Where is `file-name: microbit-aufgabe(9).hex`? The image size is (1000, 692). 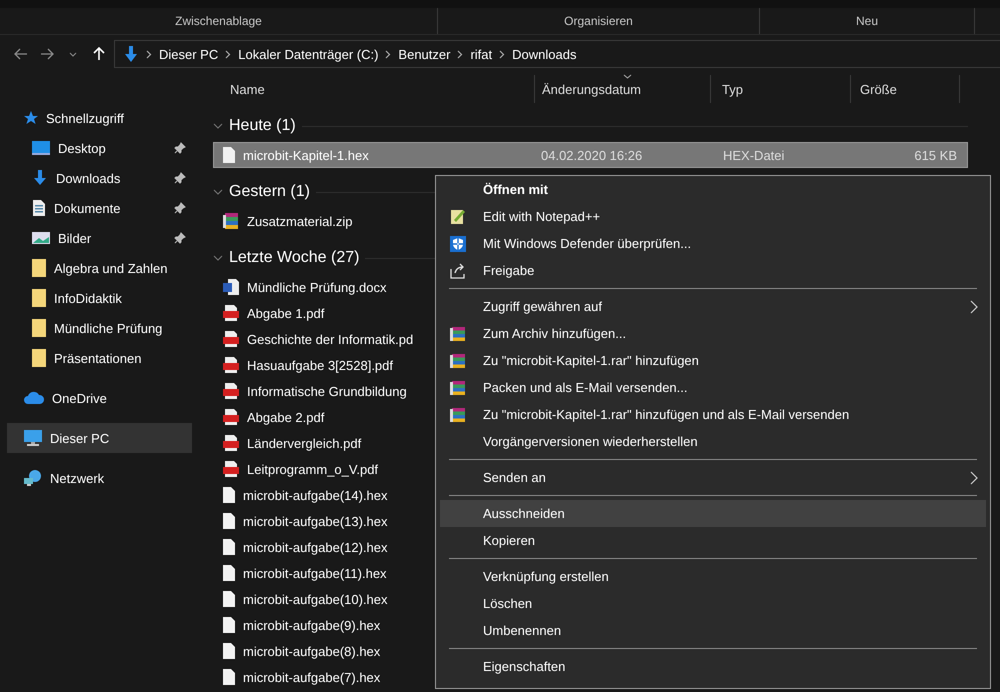
file-name: microbit-aufgabe(9).hex is located at coordinates (311, 625).